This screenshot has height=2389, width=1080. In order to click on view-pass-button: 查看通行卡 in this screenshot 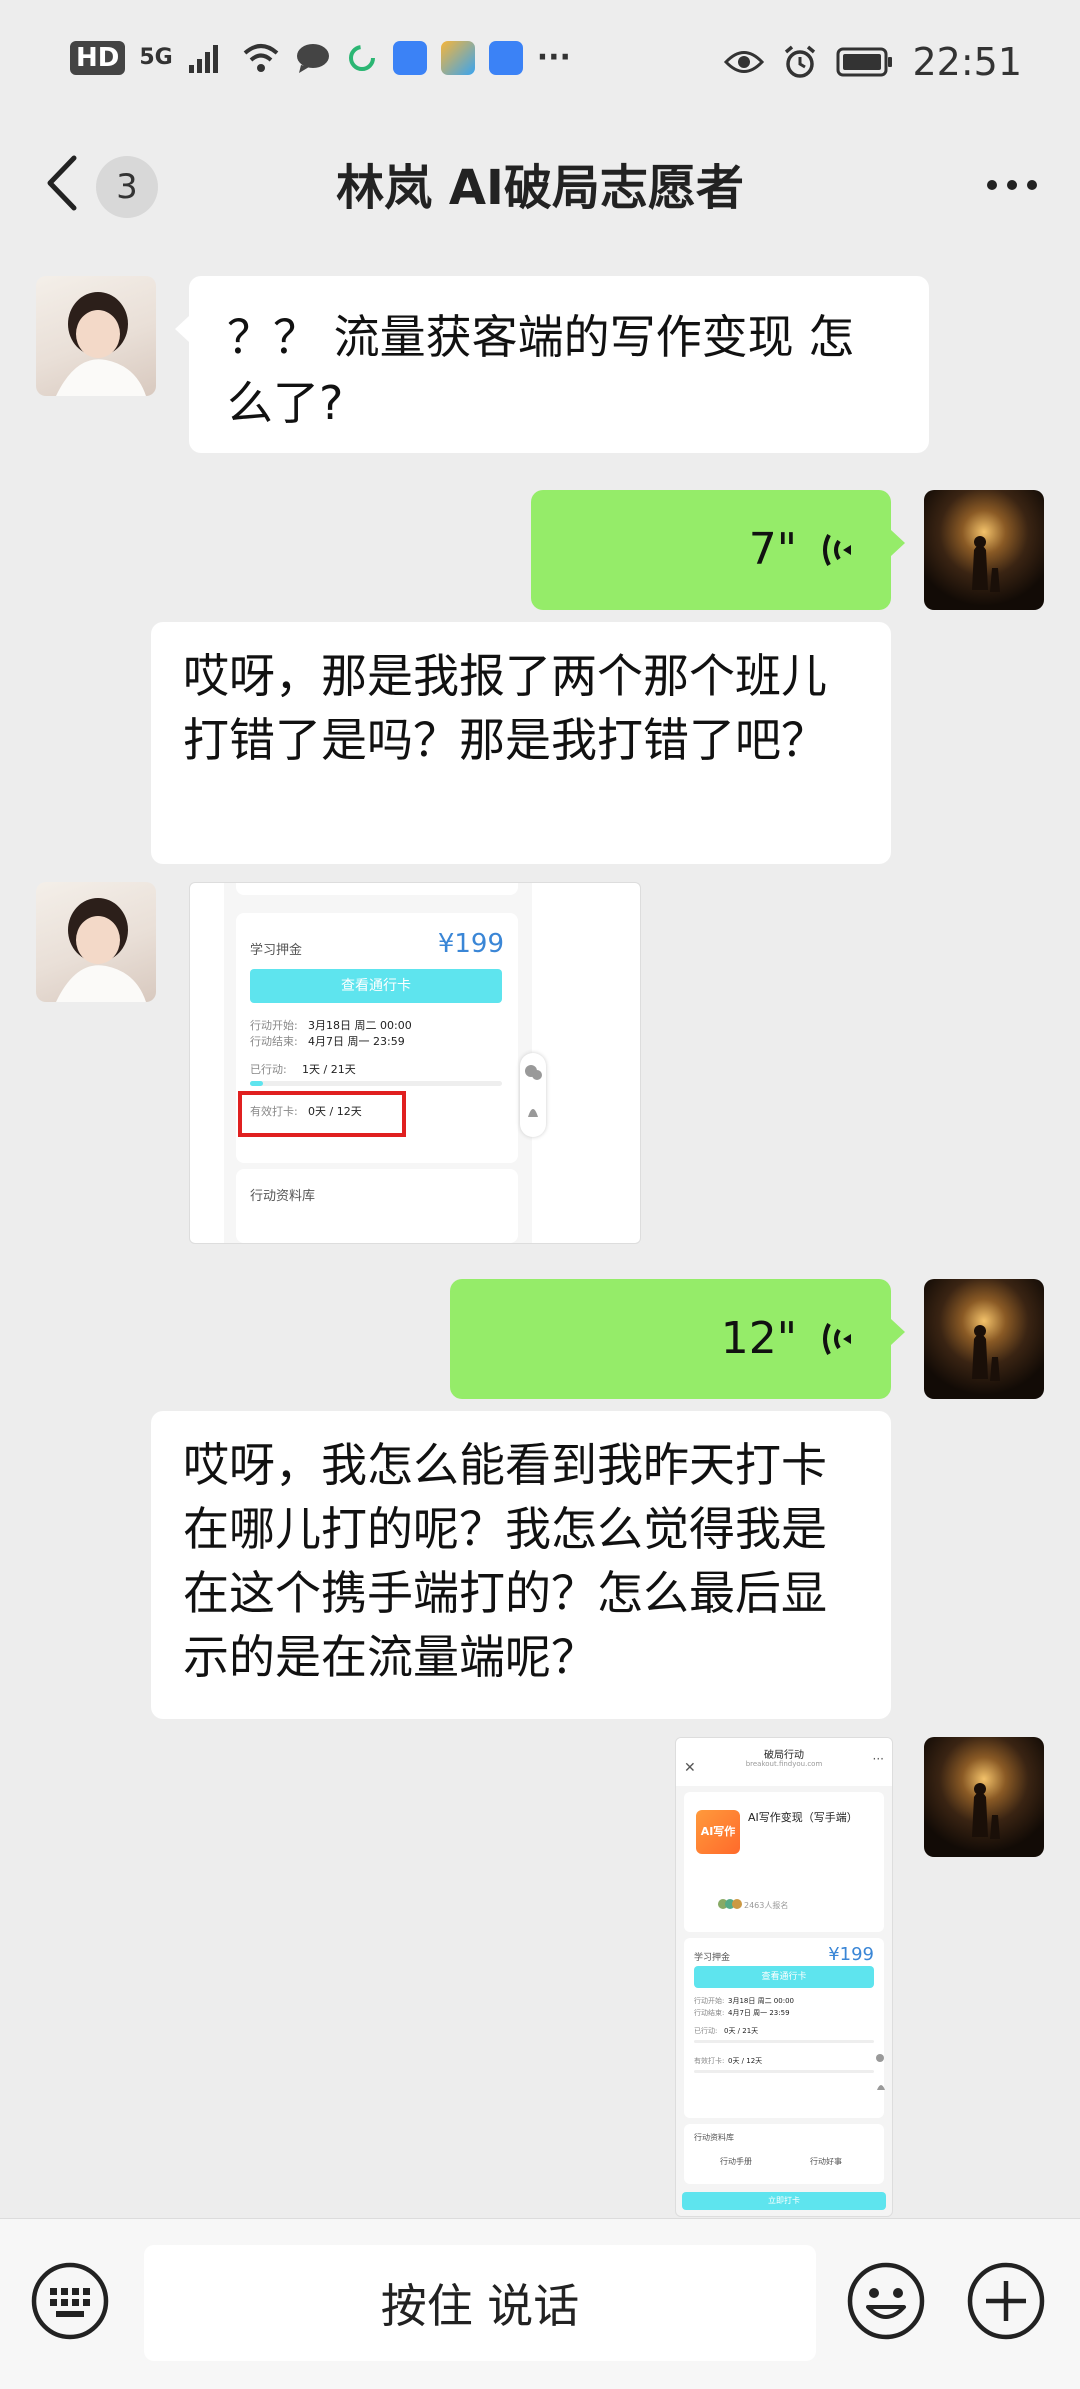, I will do `click(376, 986)`.